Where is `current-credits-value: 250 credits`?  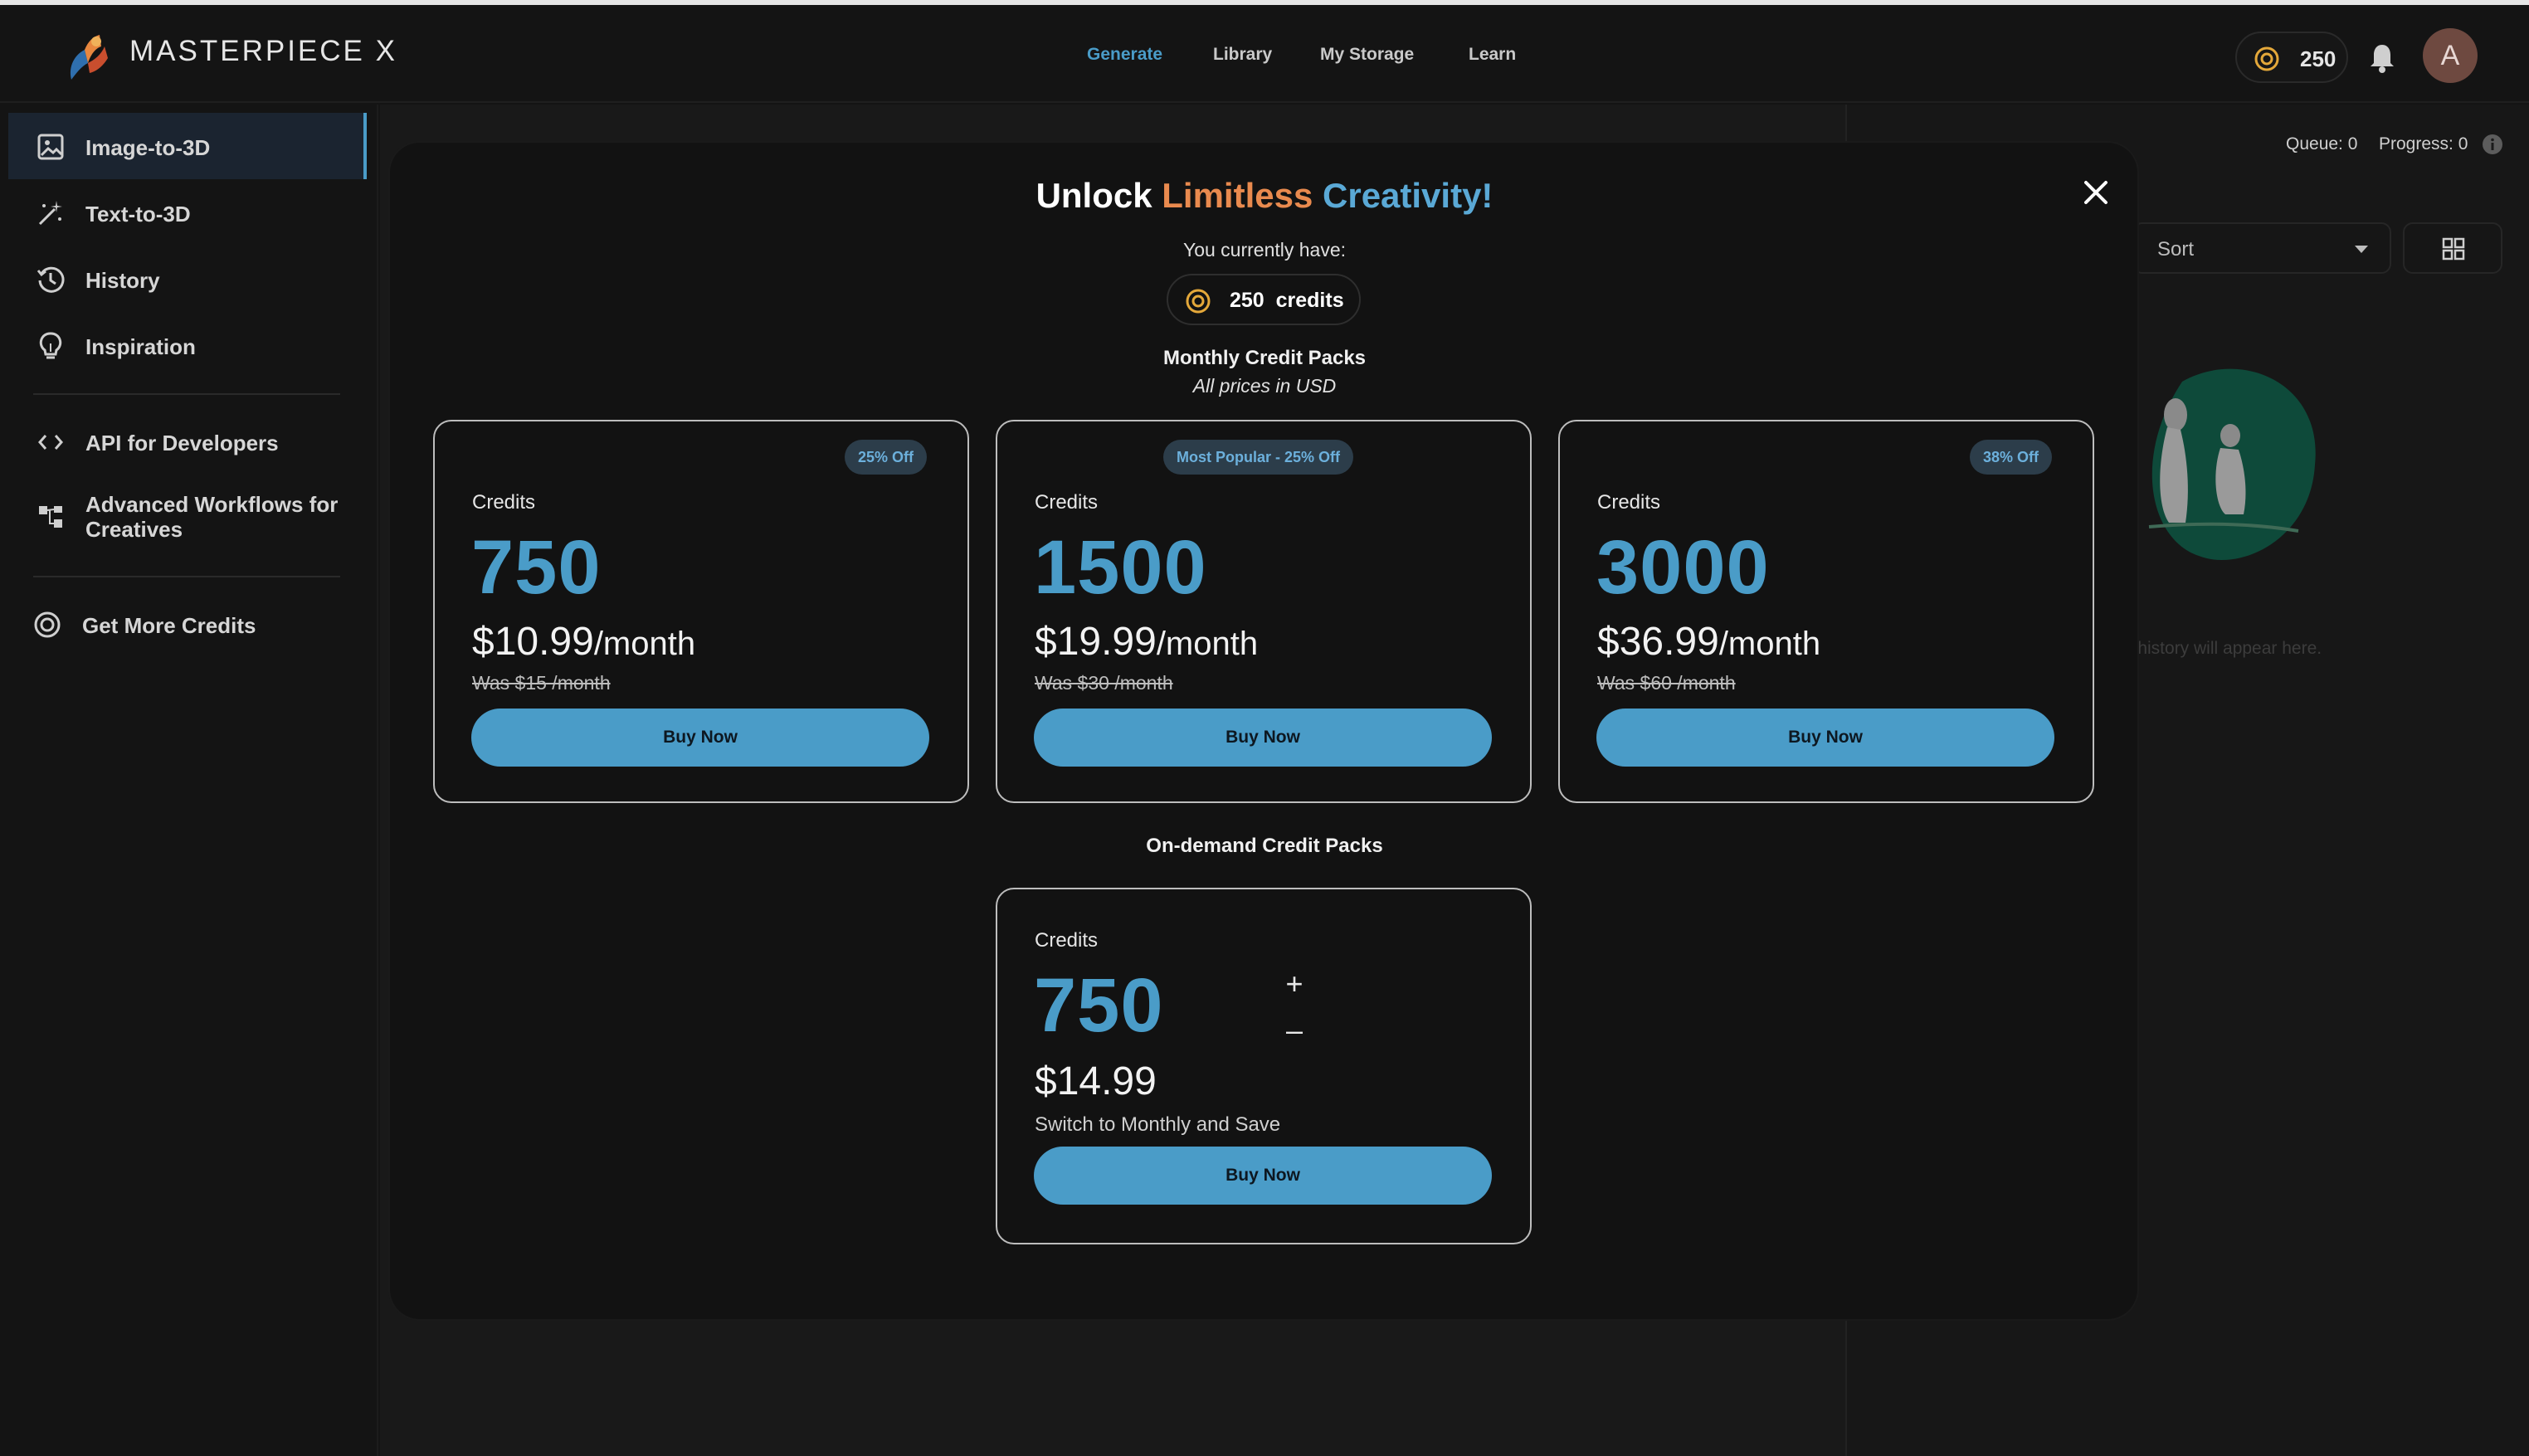 current-credits-value: 250 credits is located at coordinates (1287, 300).